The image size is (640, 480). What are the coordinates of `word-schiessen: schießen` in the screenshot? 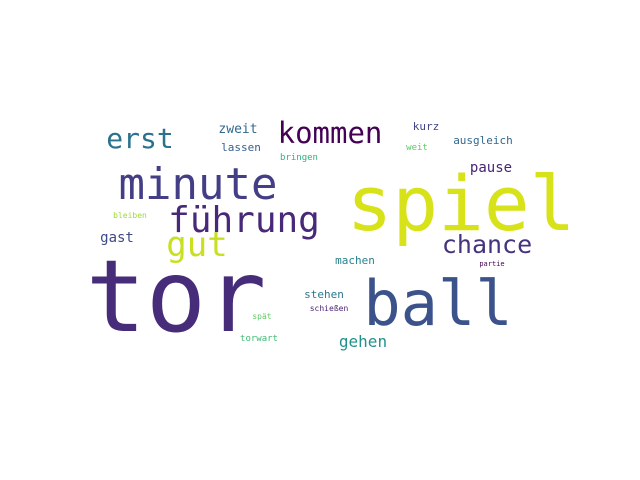 It's located at (329, 308).